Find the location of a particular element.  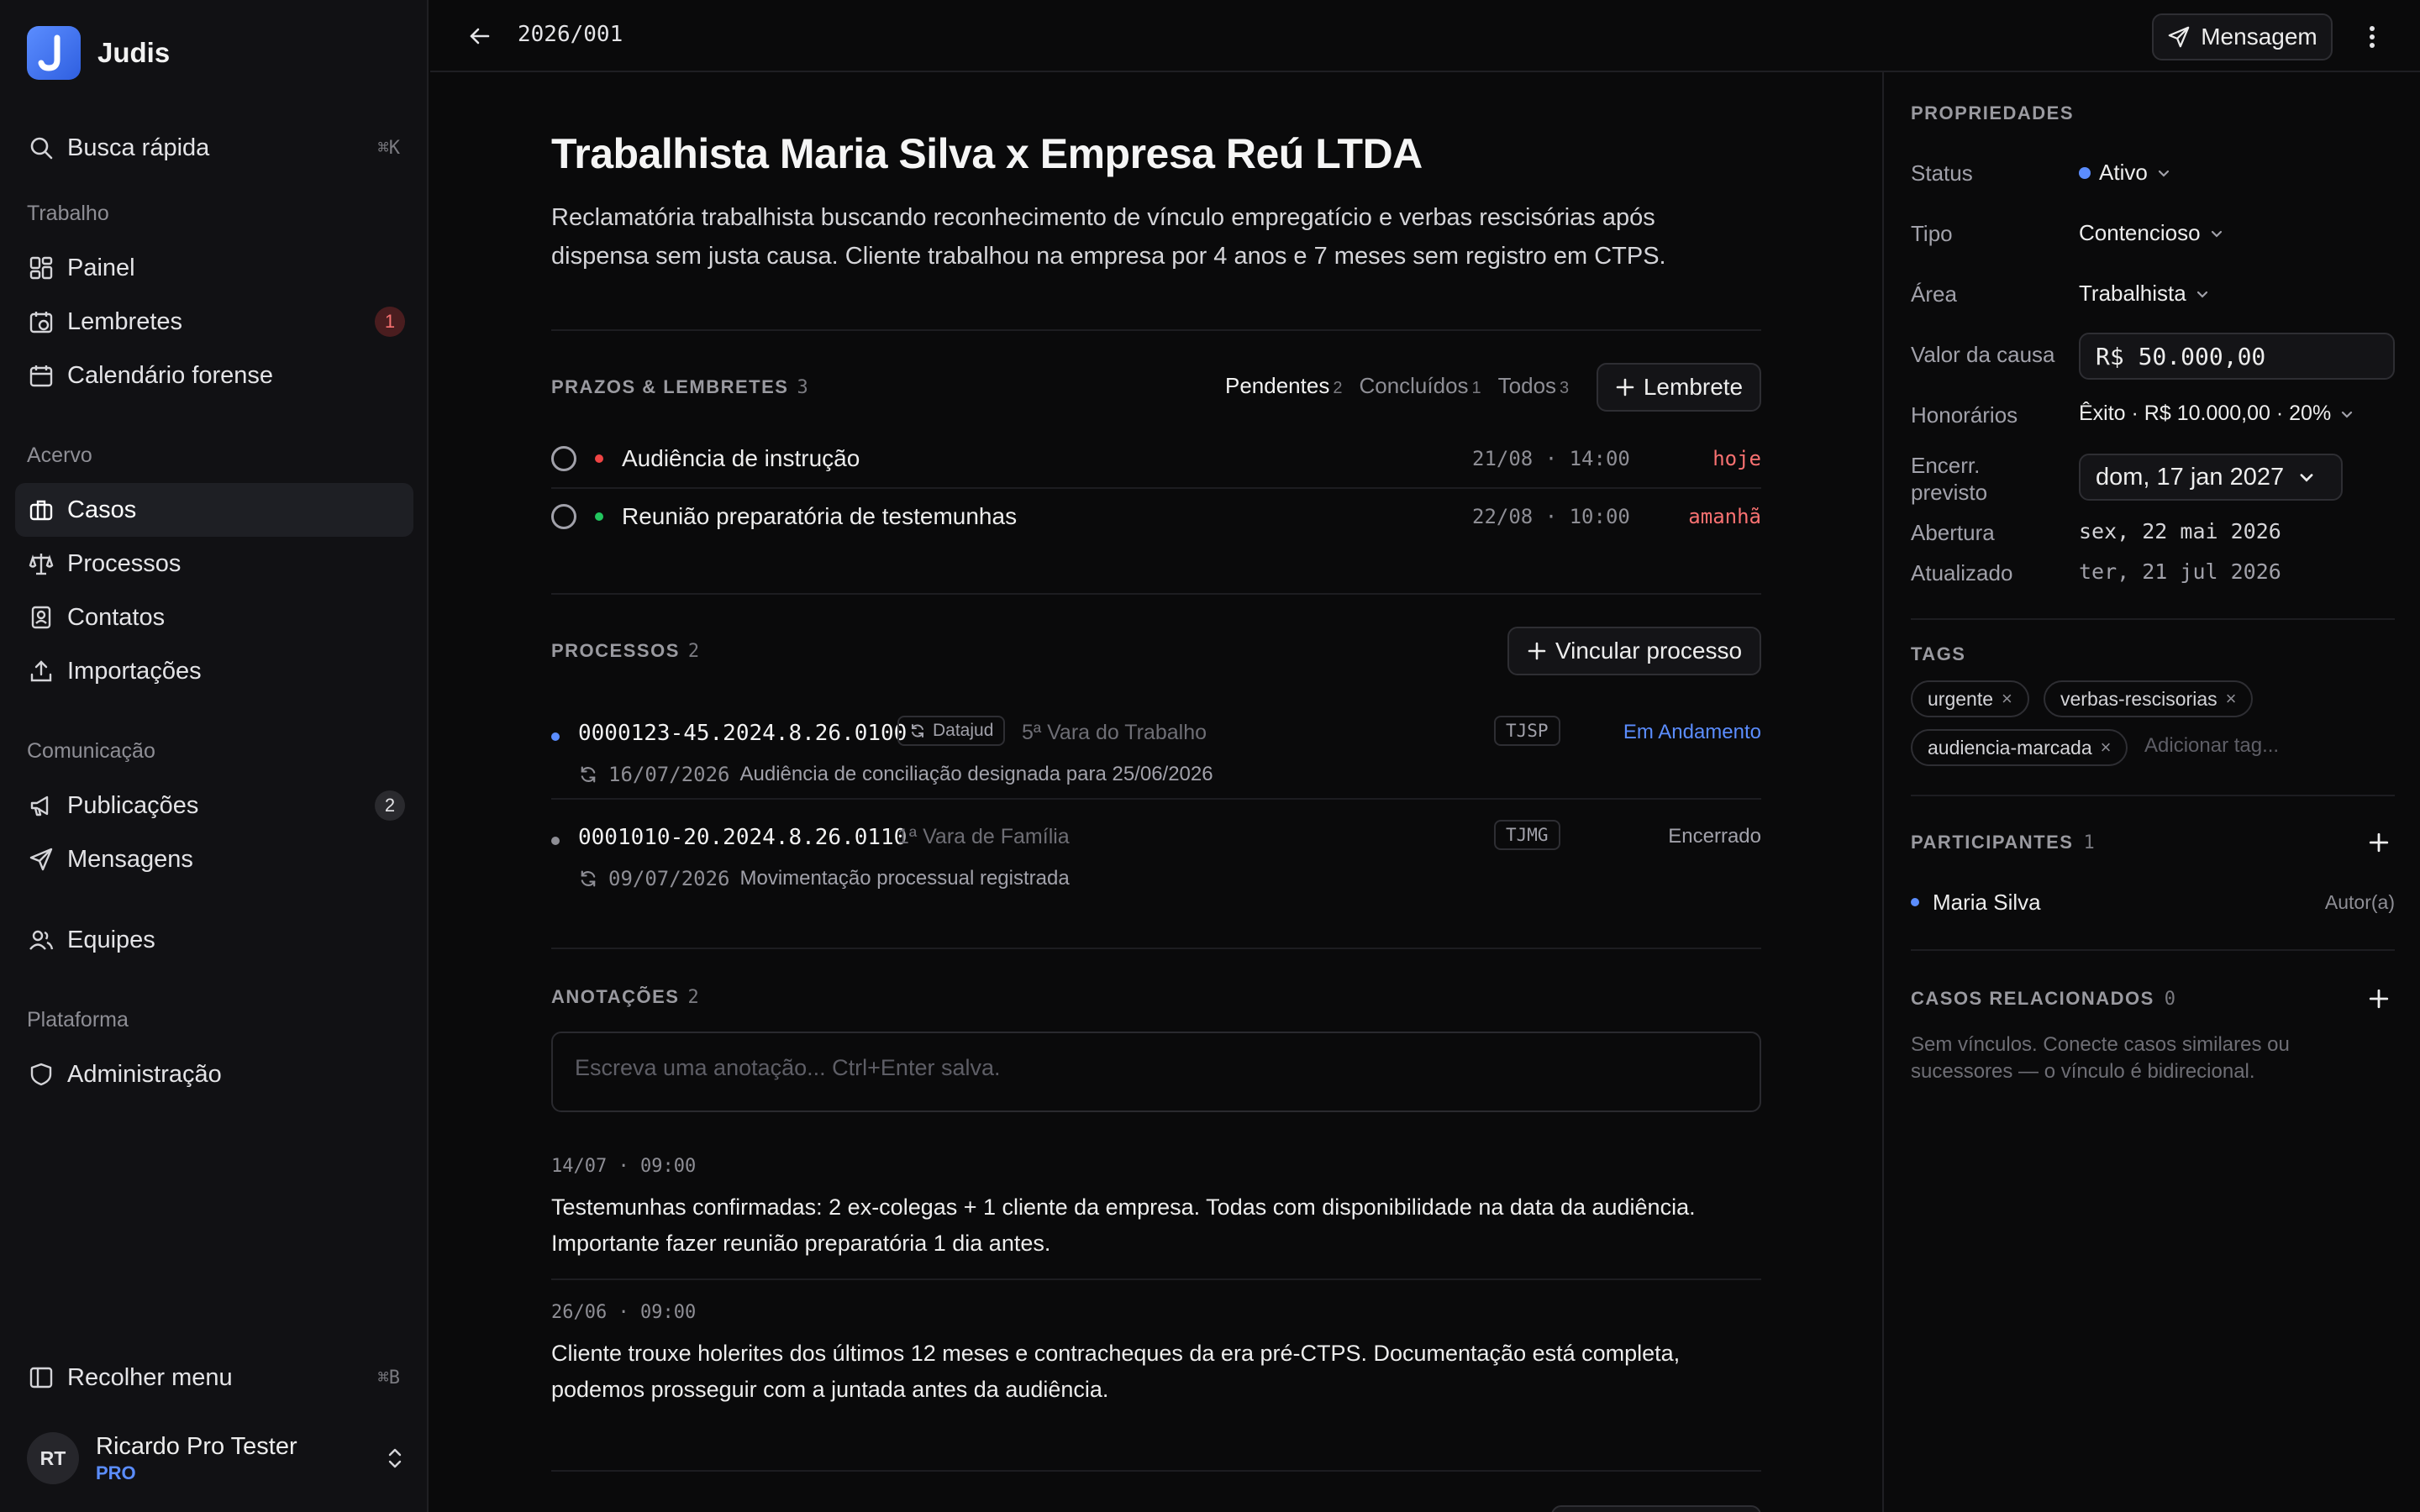

last-update-date: 09/07/2026 is located at coordinates (669, 878).